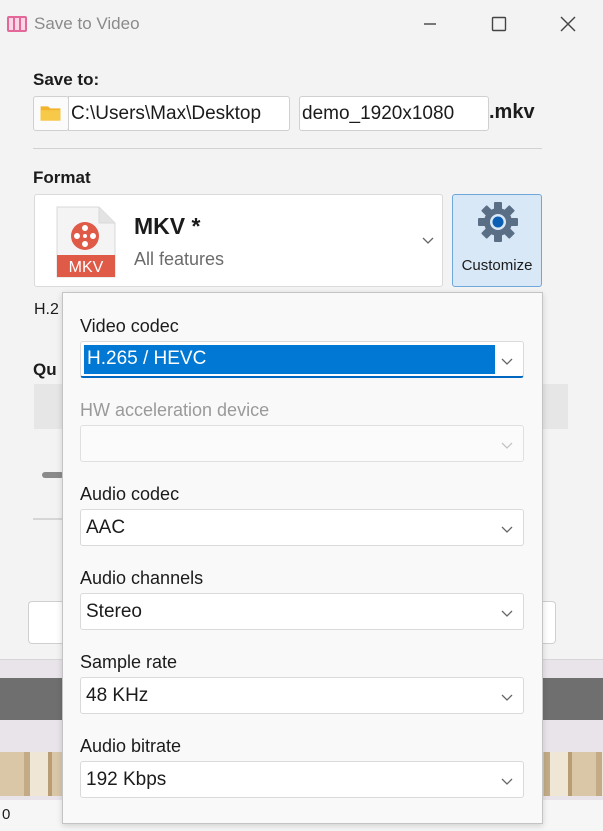 This screenshot has height=831, width=603. What do you see at coordinates (17, 24) in the screenshot?
I see `film-icon` at bounding box center [17, 24].